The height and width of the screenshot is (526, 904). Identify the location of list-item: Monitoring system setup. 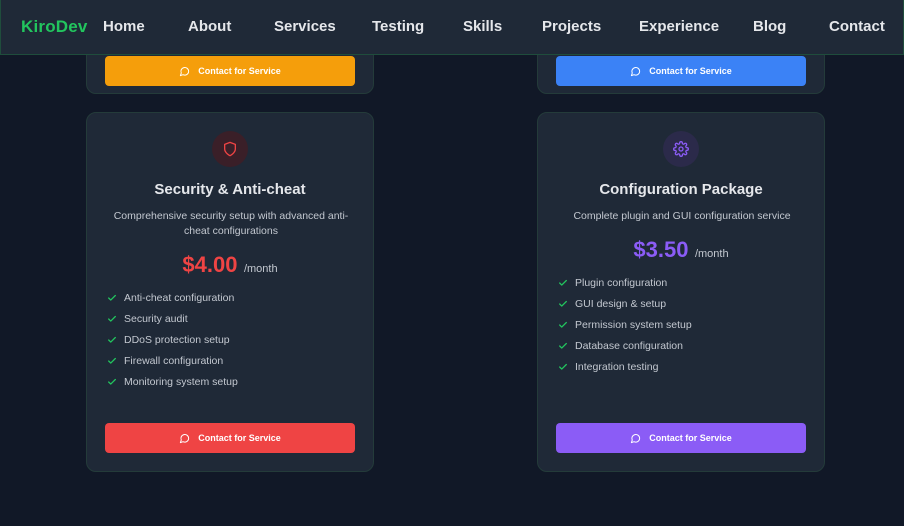
(172, 381).